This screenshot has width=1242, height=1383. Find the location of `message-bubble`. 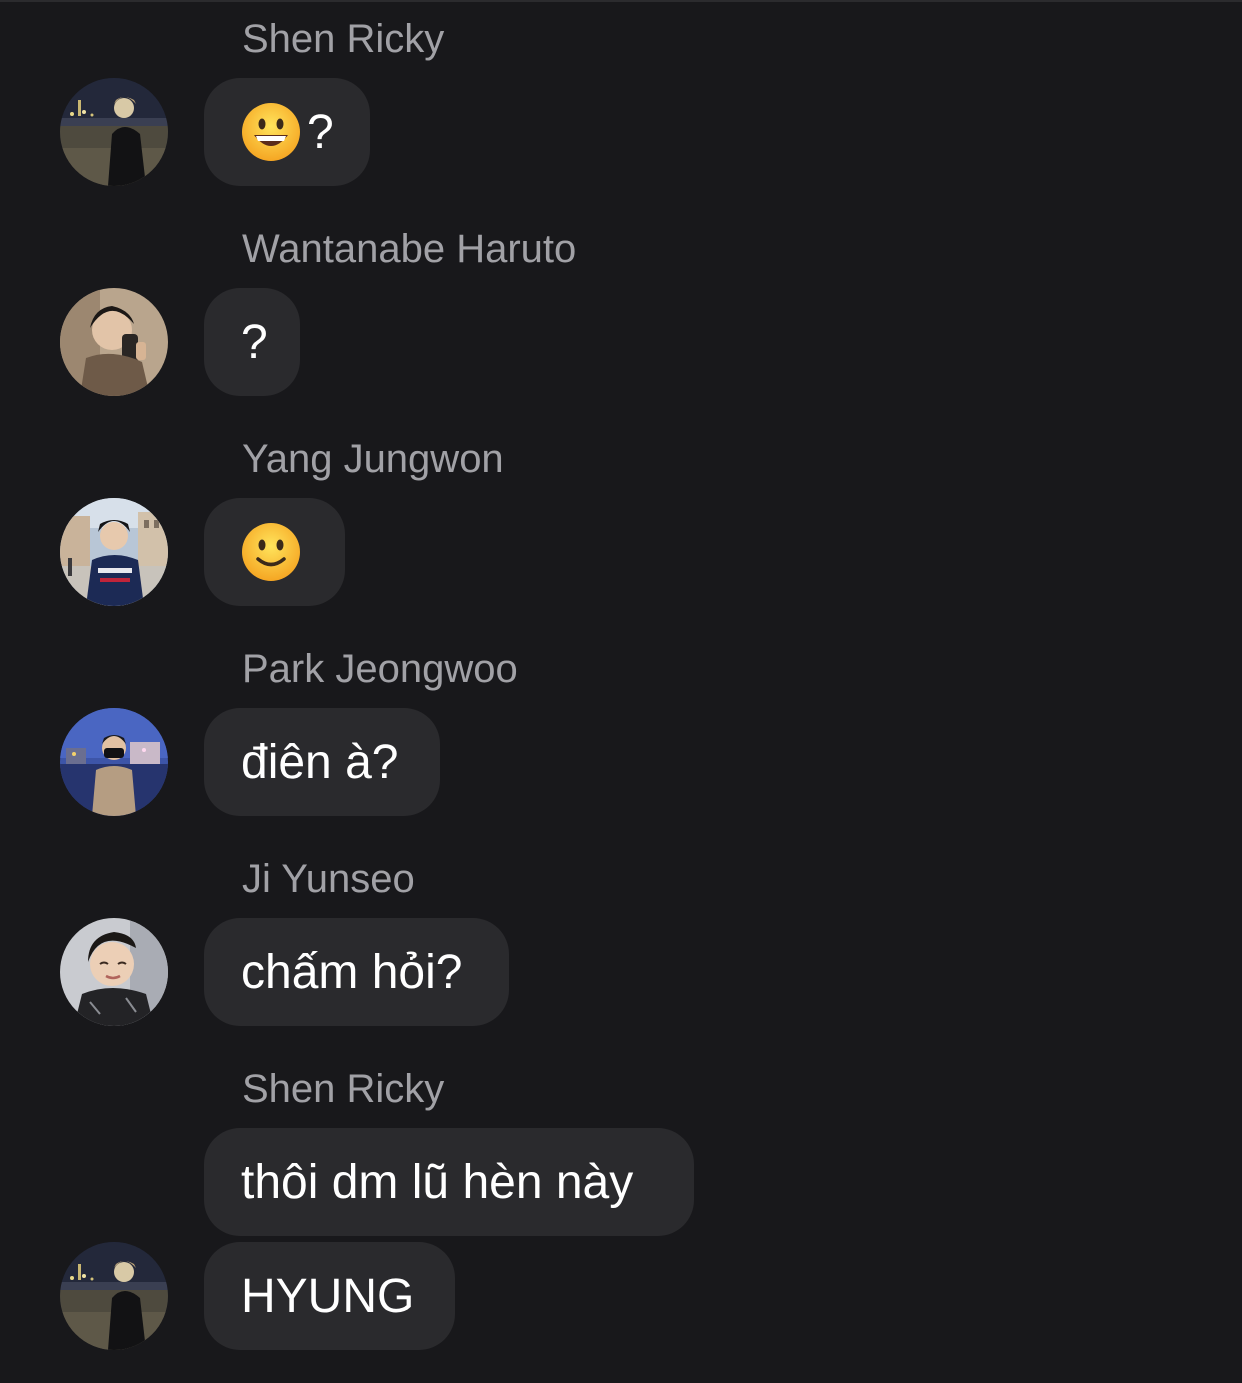

message-bubble is located at coordinates (274, 552).